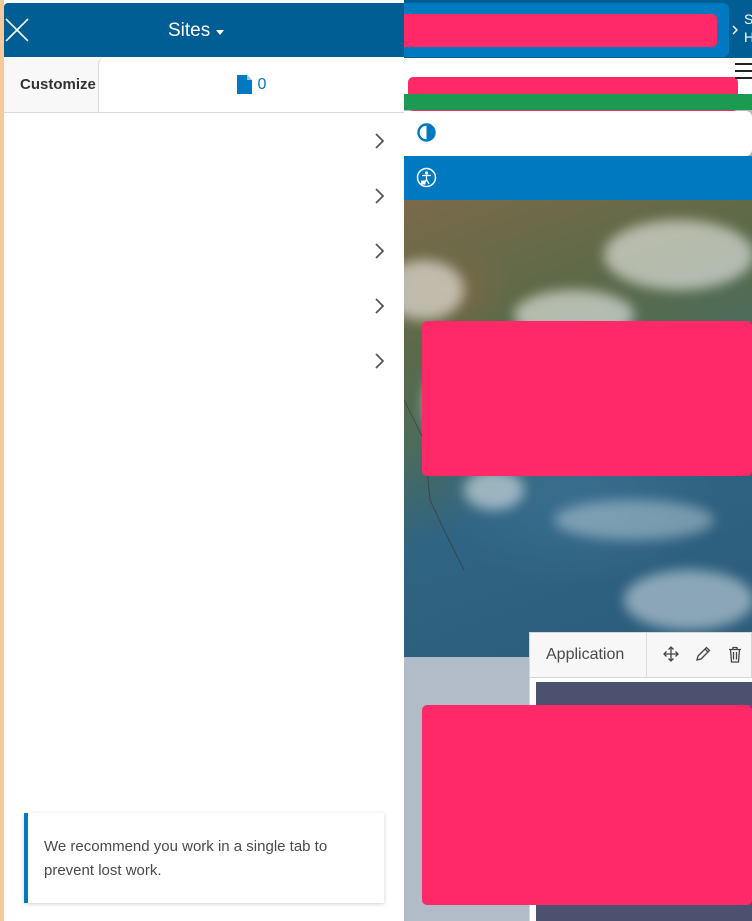 The width and height of the screenshot is (752, 921). I want to click on close-button, so click(17, 30).